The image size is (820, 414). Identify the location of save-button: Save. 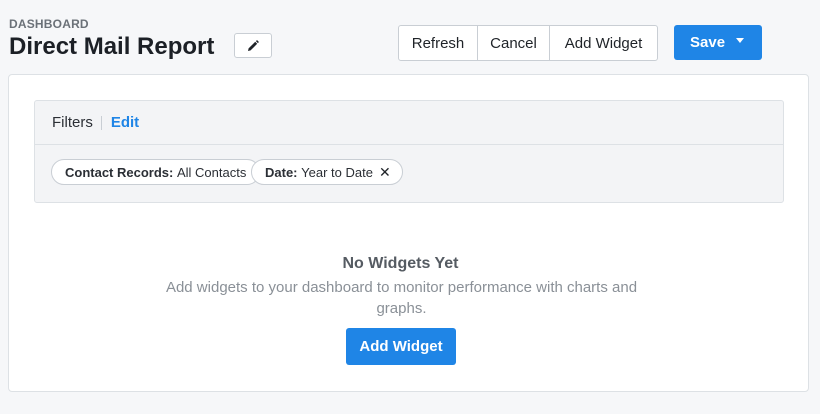
(718, 42).